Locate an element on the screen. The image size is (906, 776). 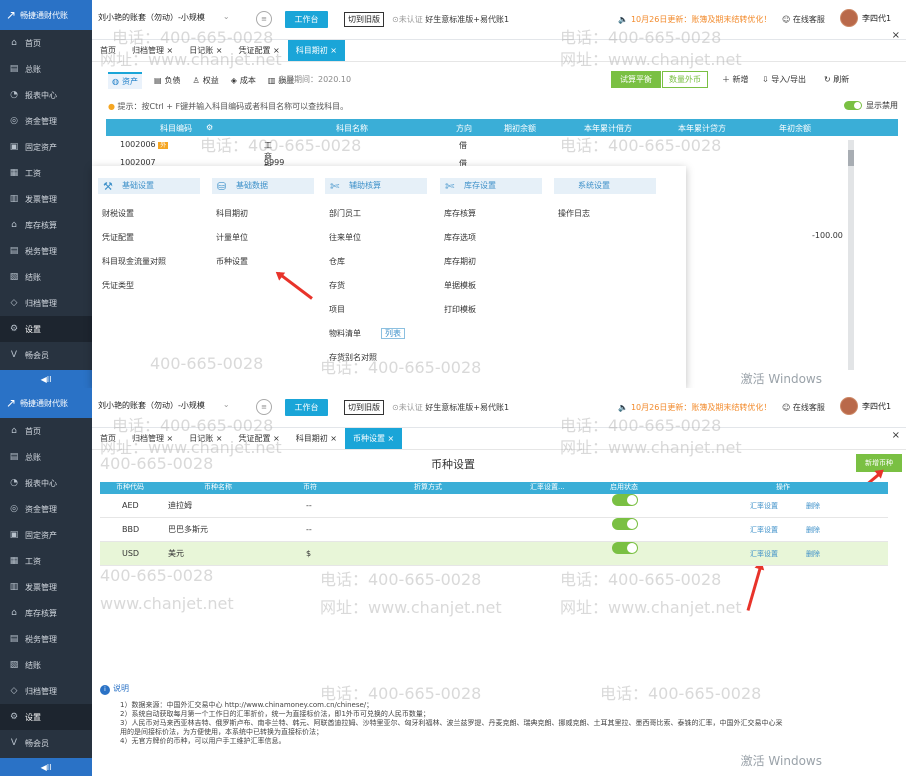
quantity-currency-button: 数量外币 is located at coordinates (685, 79).